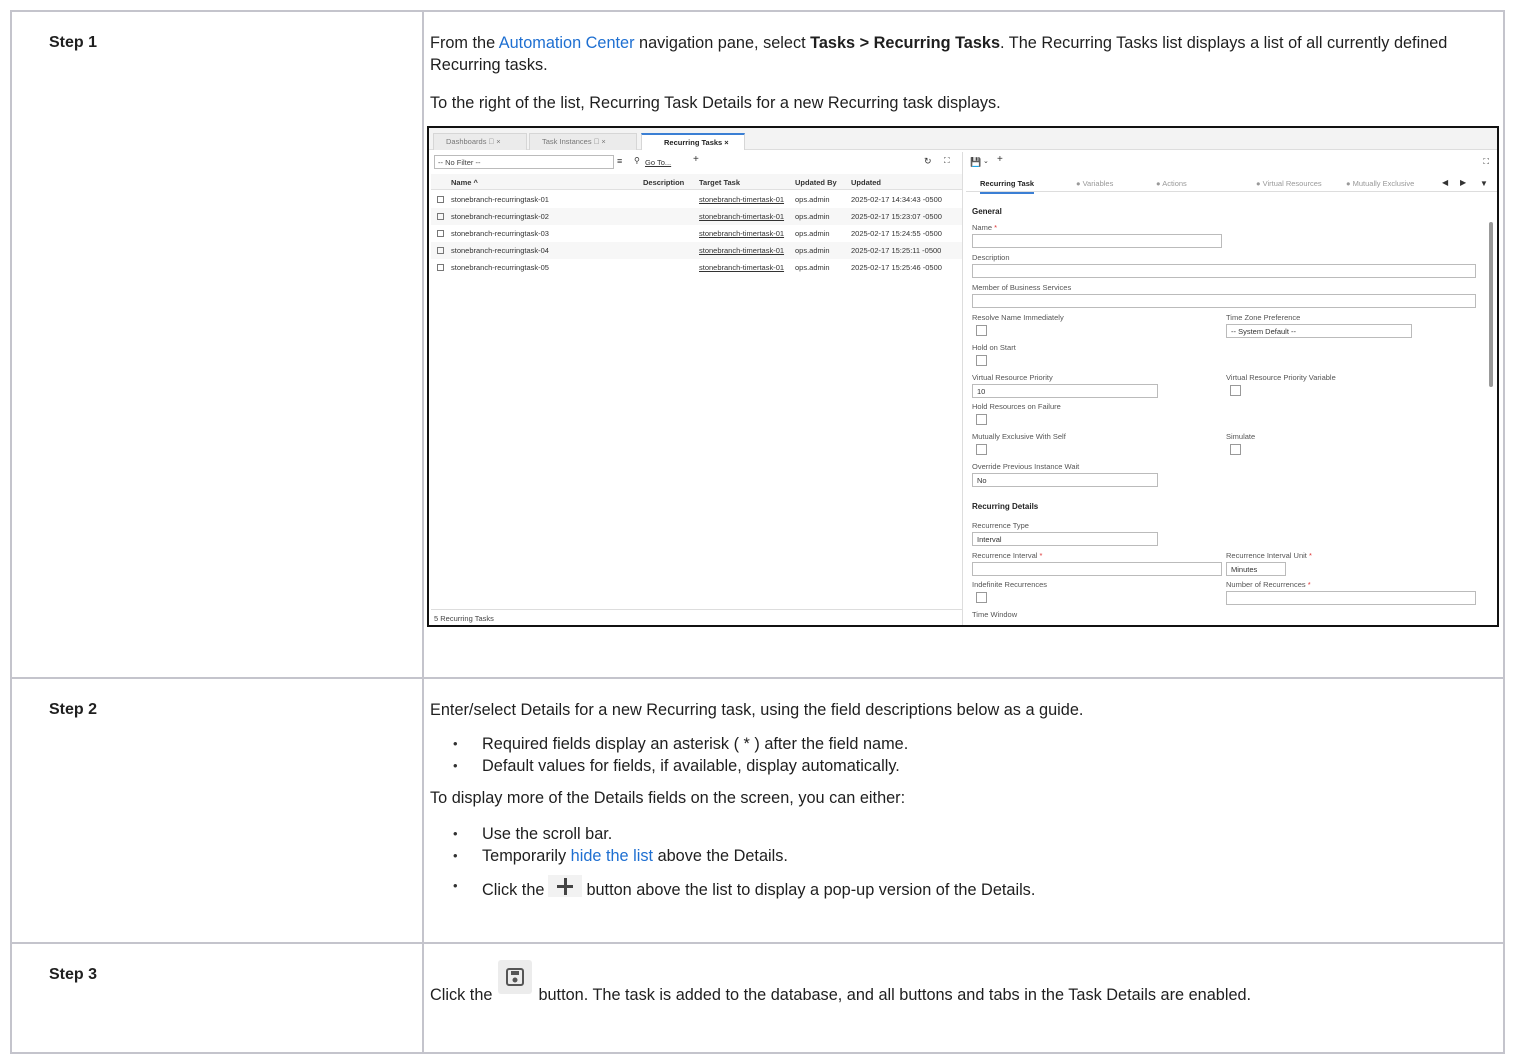 The width and height of the screenshot is (1515, 1054). Describe the element at coordinates (1018, 317) in the screenshot. I see `resolve-label: Resolve Name Immediately` at that location.